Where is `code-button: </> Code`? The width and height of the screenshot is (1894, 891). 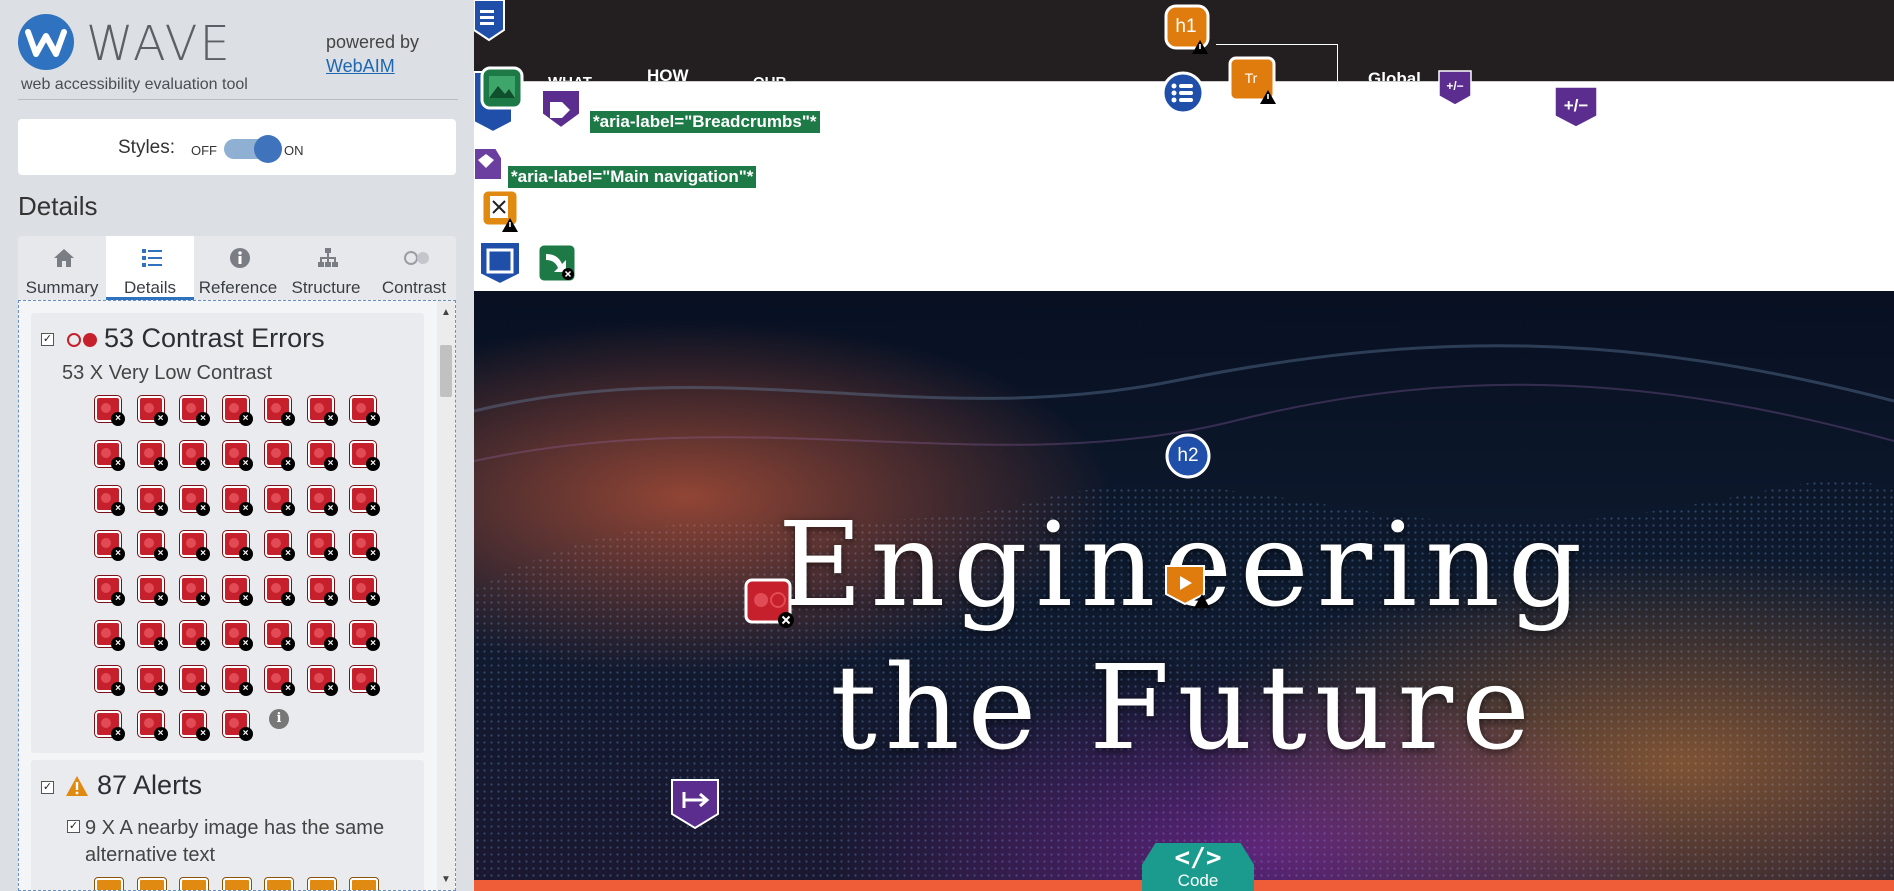 code-button: </> Code is located at coordinates (1198, 867).